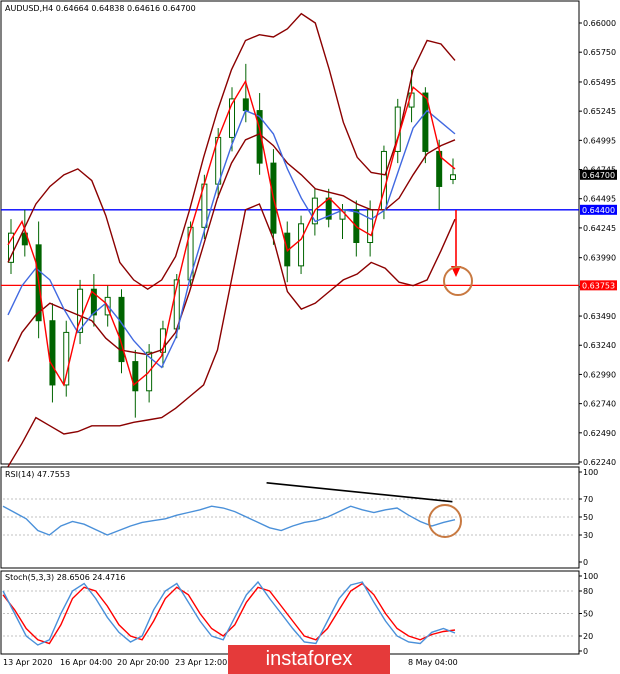 Image resolution: width=620 pixels, height=674 pixels. Describe the element at coordinates (599, 82) in the screenshot. I see `y-tick-label: 0.65495` at that location.